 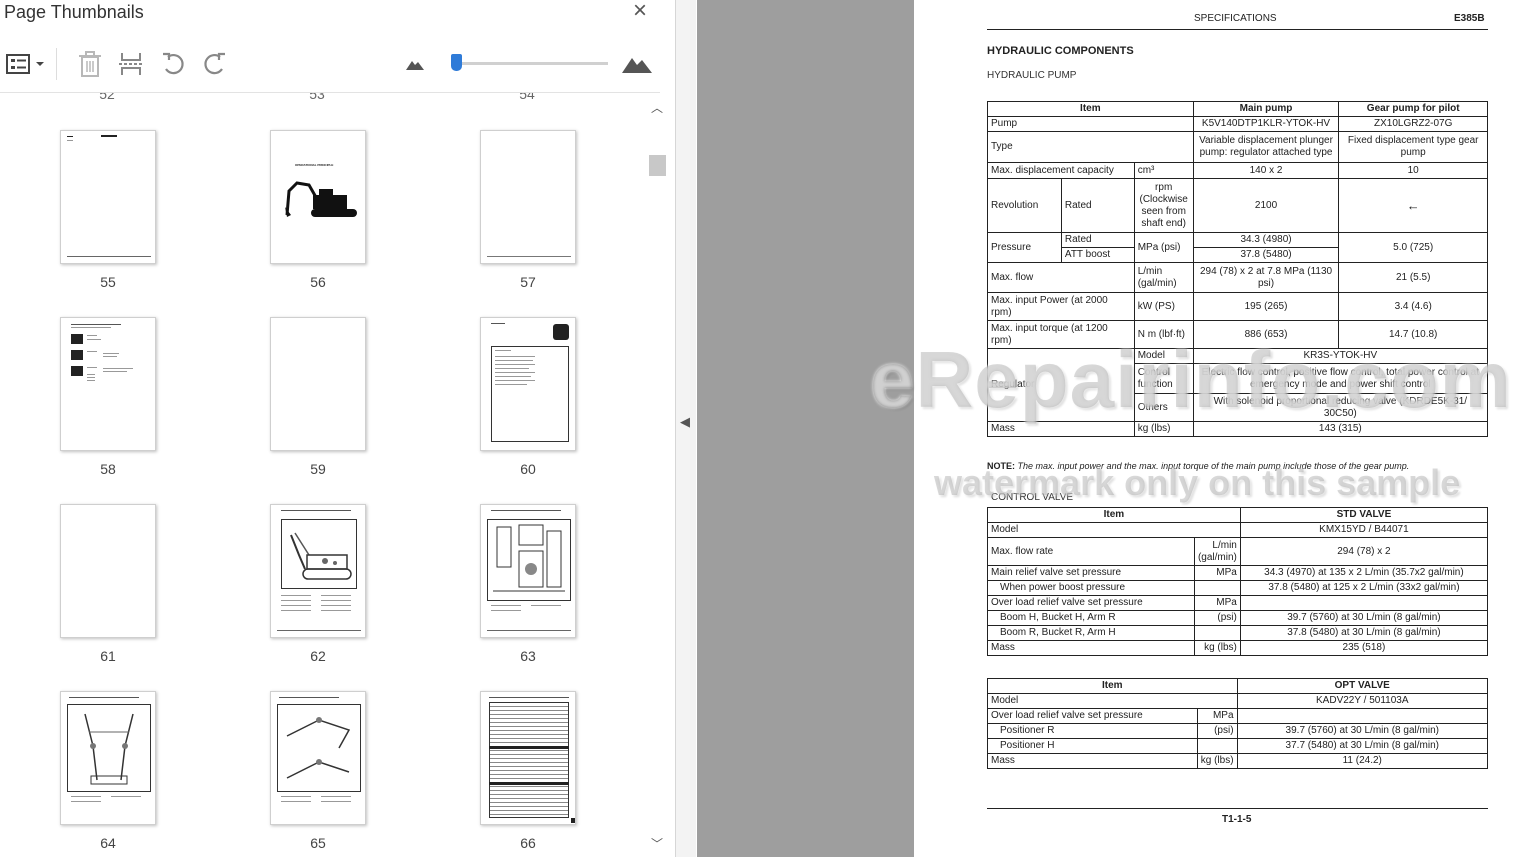 I want to click on toolbar-separator, so click(x=56, y=64).